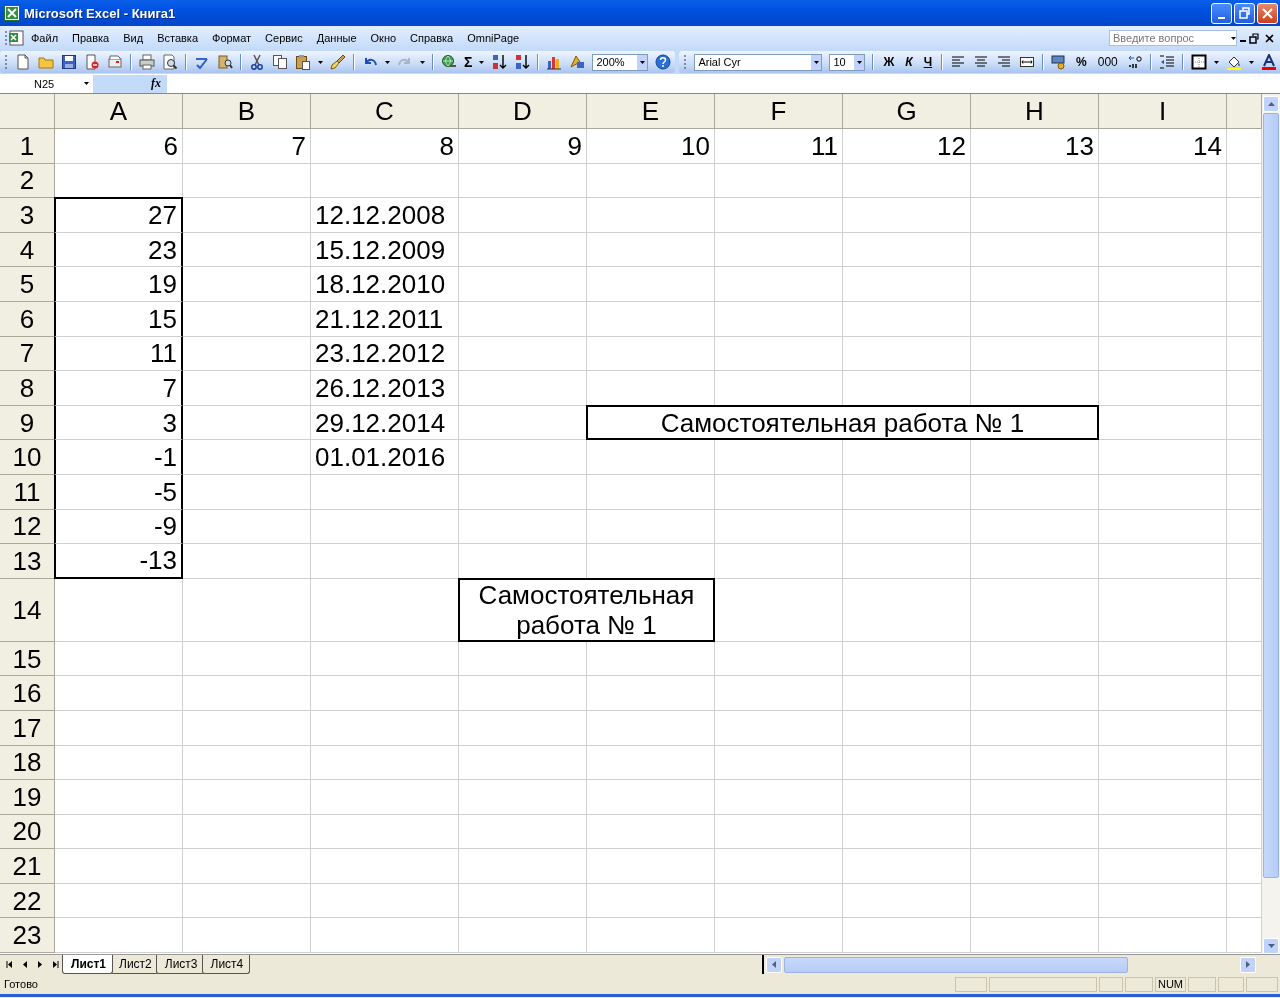 The height and width of the screenshot is (998, 1280). I want to click on table-cell: 01.01.2016, so click(385, 457).